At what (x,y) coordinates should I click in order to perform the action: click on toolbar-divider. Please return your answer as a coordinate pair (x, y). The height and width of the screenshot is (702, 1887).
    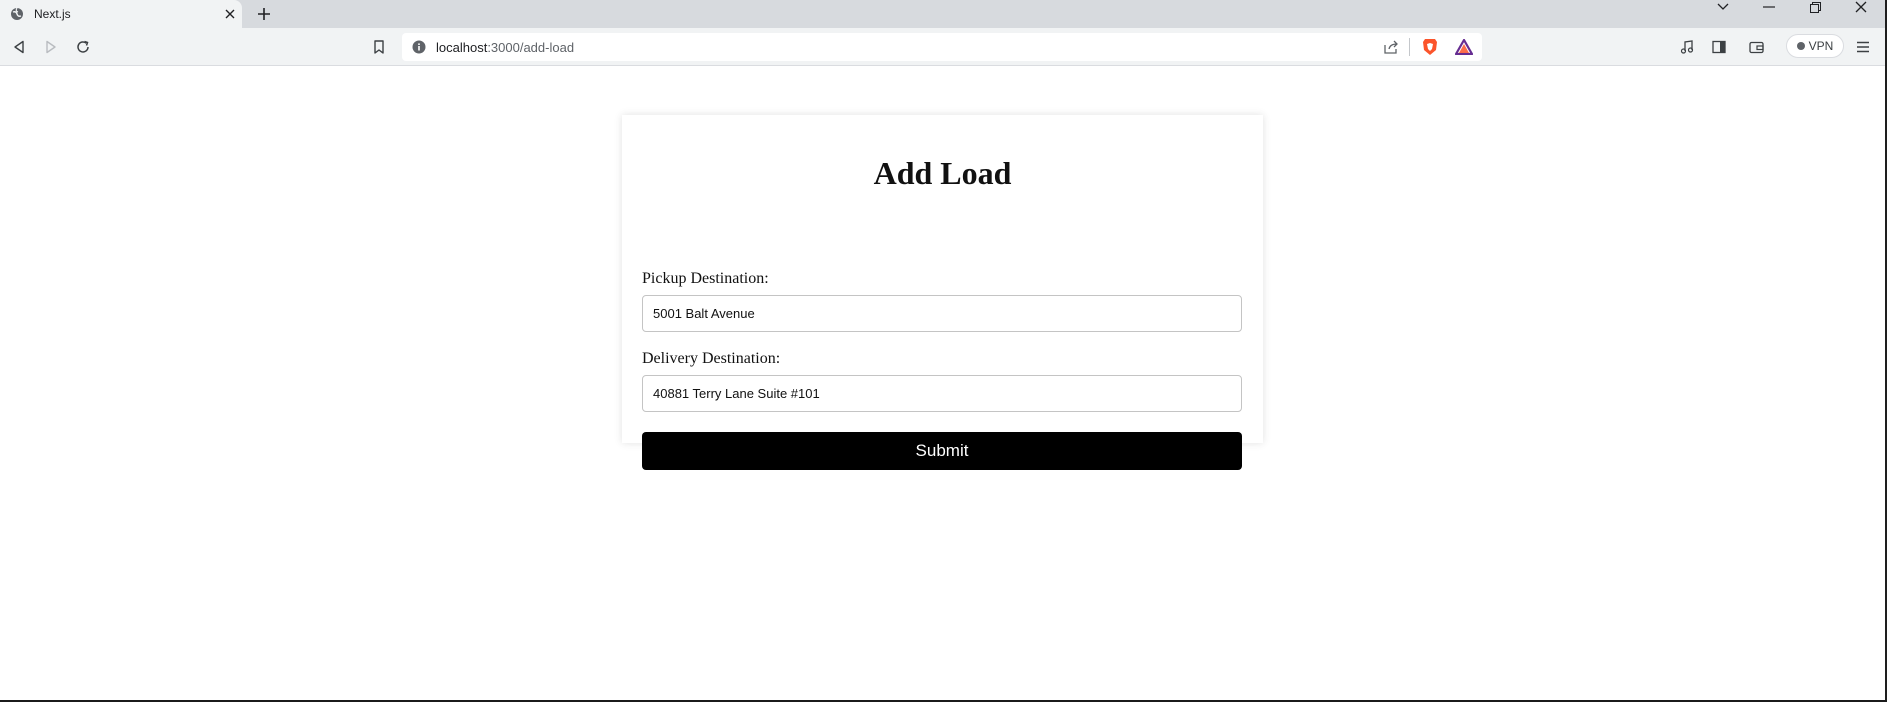
    Looking at the image, I should click on (1409, 47).